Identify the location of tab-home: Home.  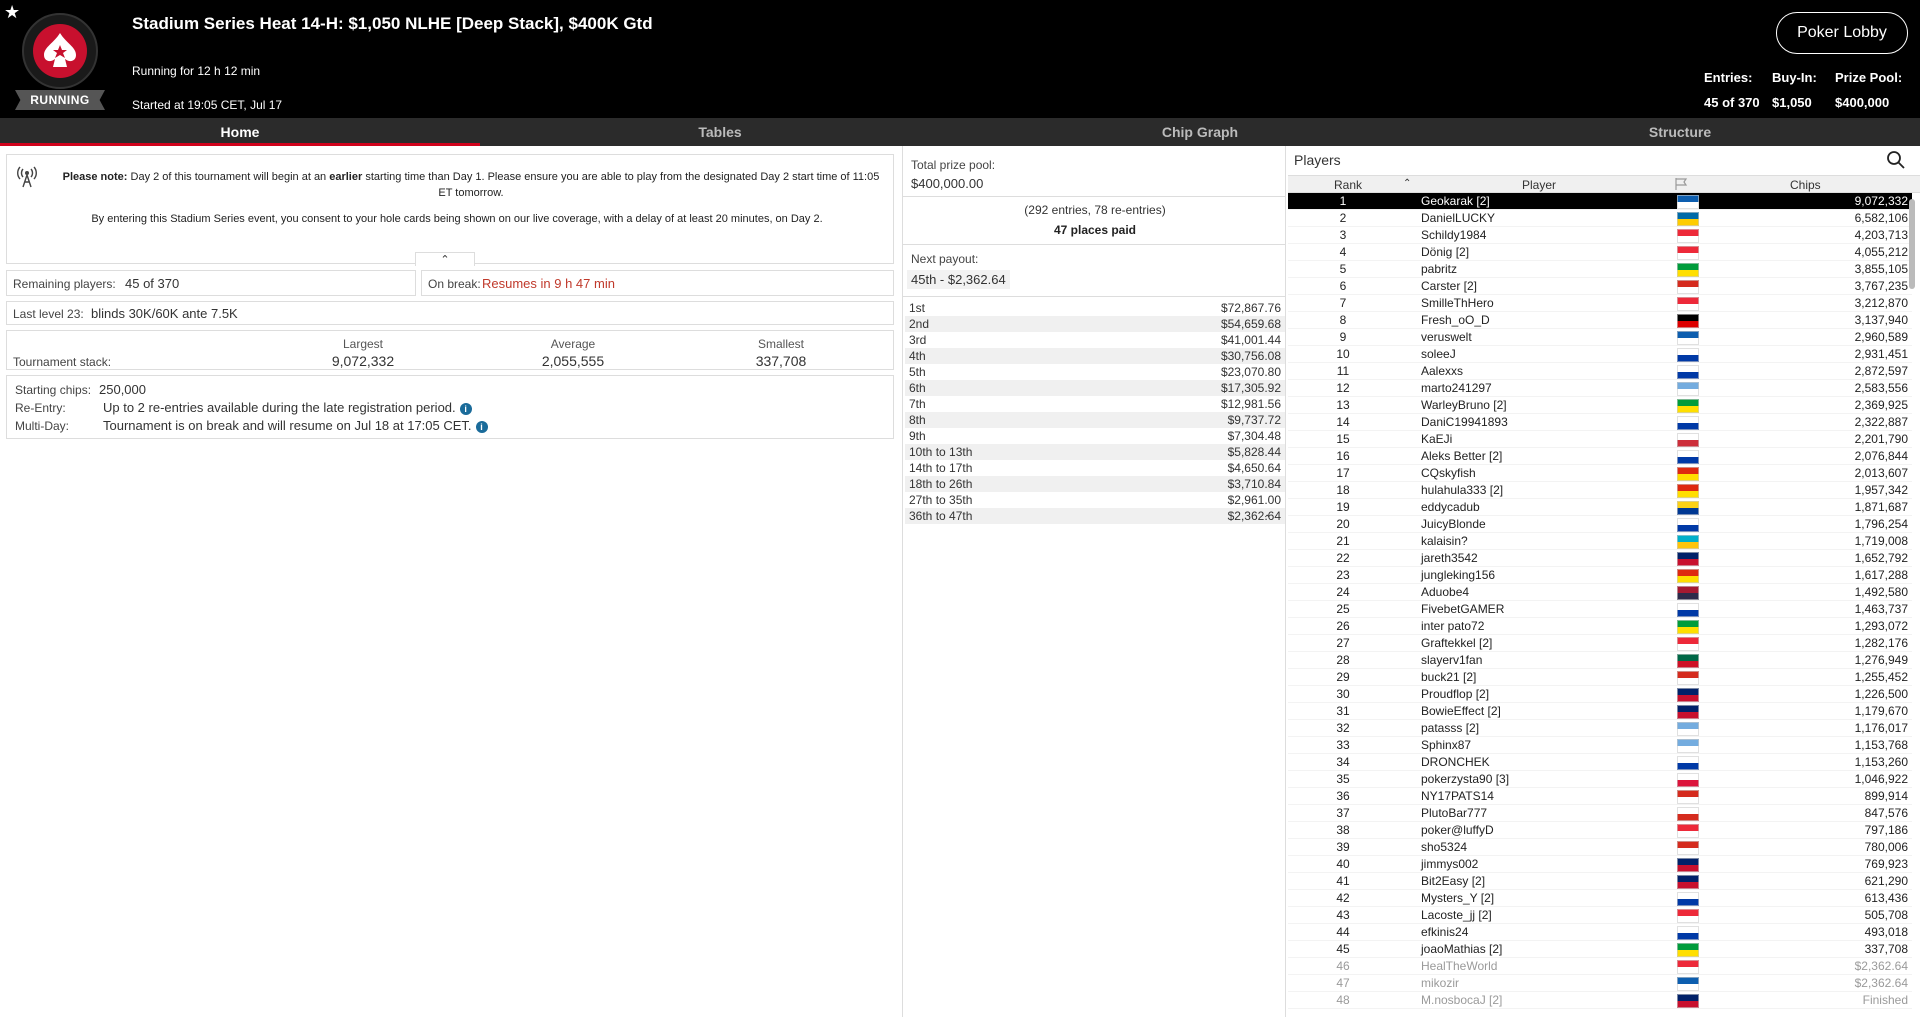
(240, 132).